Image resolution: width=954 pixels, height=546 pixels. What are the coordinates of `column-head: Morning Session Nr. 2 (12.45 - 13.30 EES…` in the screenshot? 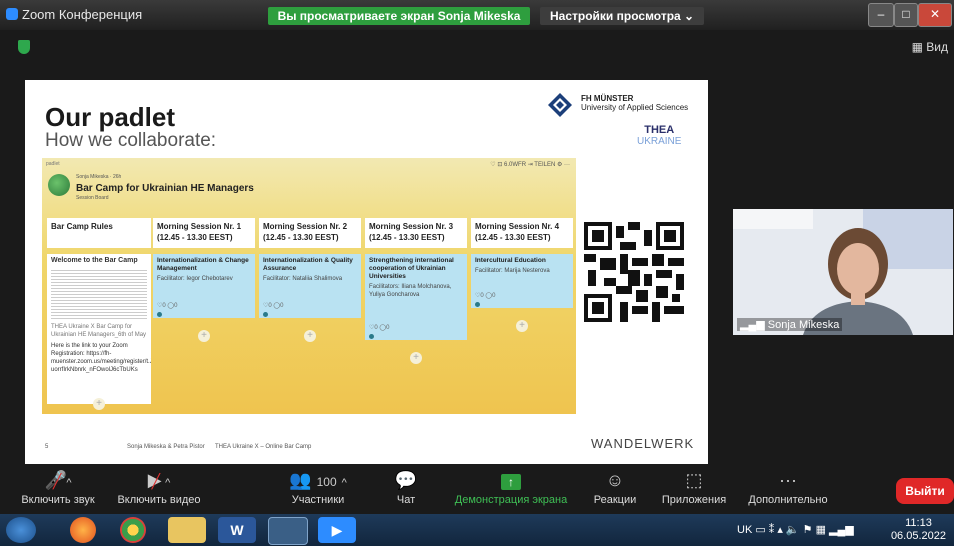 It's located at (310, 233).